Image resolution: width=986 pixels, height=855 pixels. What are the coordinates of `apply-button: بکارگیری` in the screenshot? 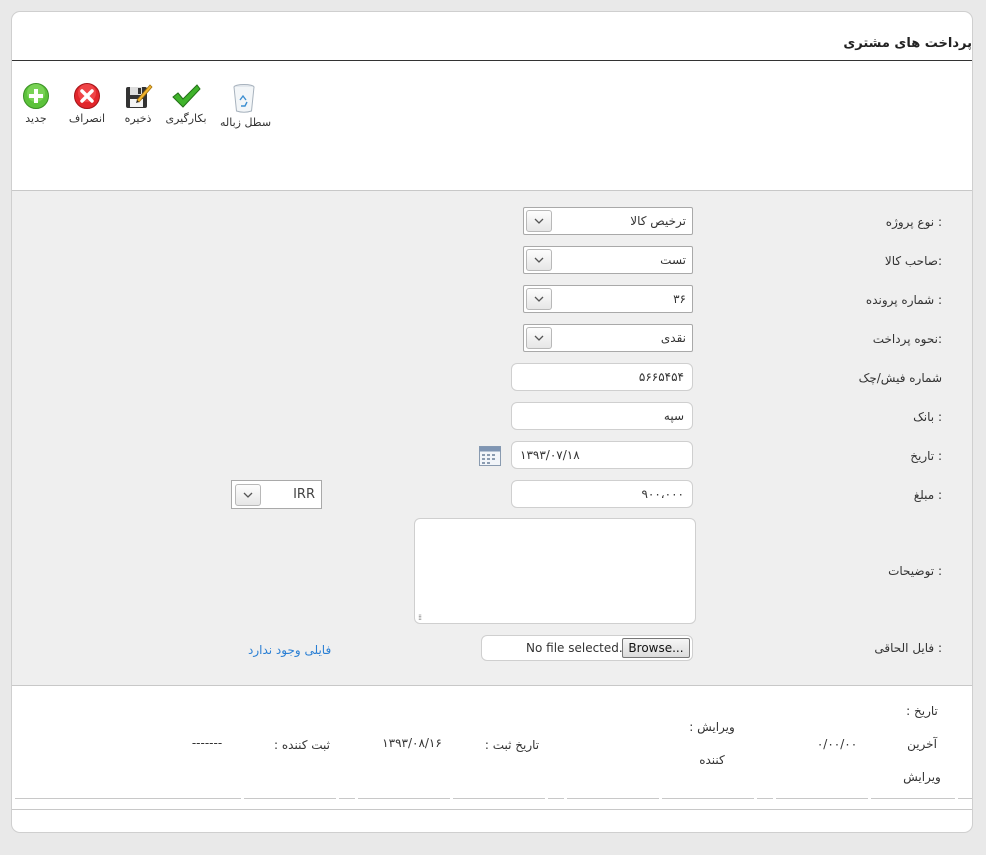 It's located at (186, 103).